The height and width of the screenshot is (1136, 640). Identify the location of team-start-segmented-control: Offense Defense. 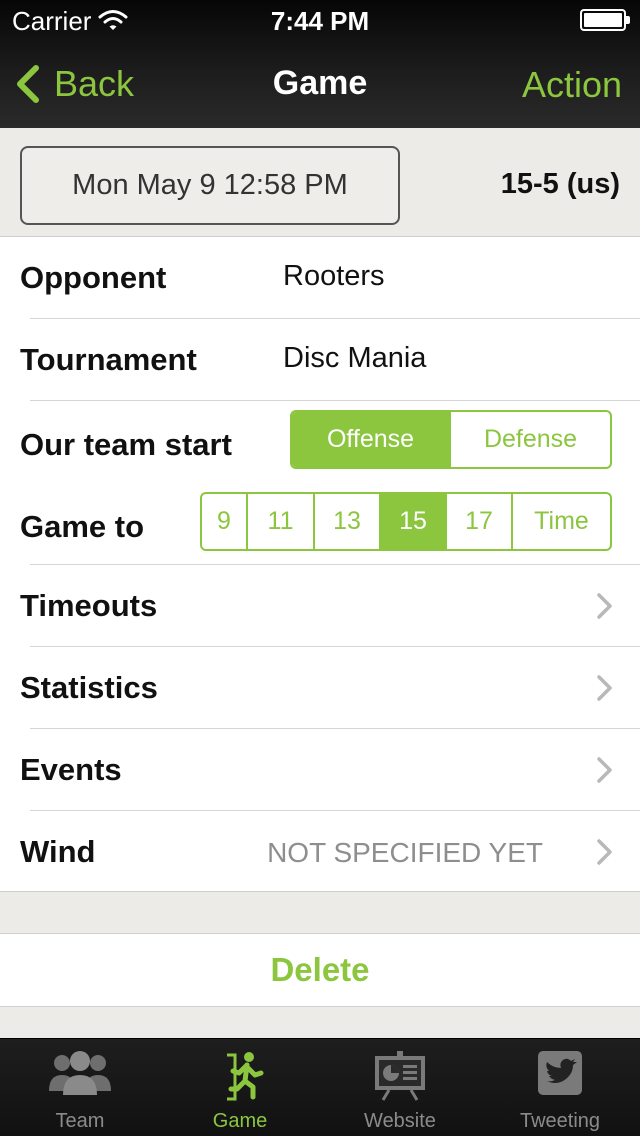
(451, 439).